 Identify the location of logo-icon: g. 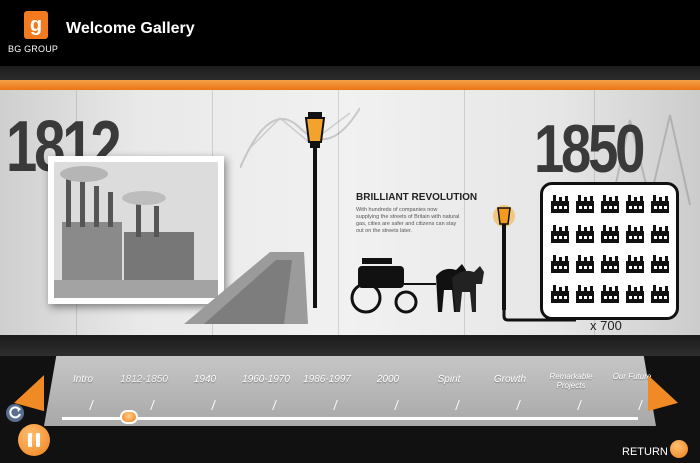
(36, 25).